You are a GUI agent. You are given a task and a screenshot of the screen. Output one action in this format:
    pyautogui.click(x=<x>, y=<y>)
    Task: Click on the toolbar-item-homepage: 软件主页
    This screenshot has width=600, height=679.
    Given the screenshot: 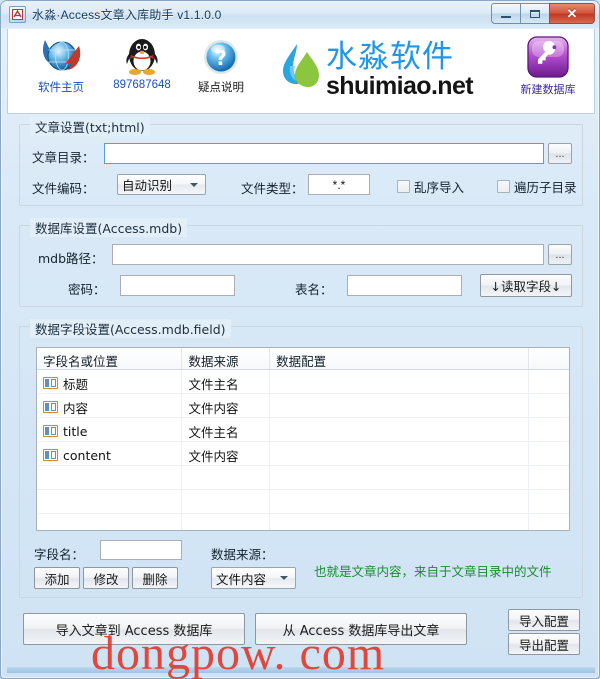 What is the action you would take?
    pyautogui.click(x=61, y=64)
    